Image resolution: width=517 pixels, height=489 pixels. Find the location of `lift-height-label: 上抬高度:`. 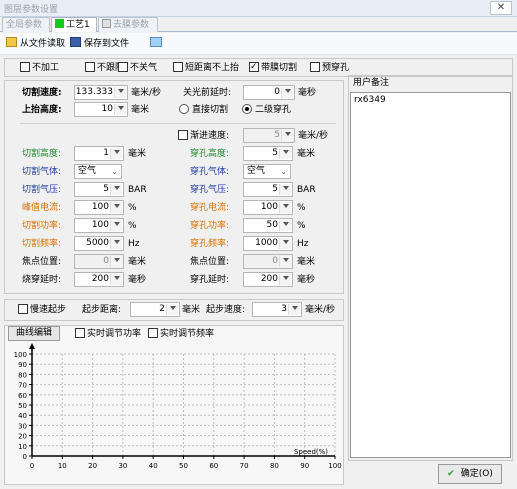

lift-height-label: 上抬高度: is located at coordinates (42, 110).